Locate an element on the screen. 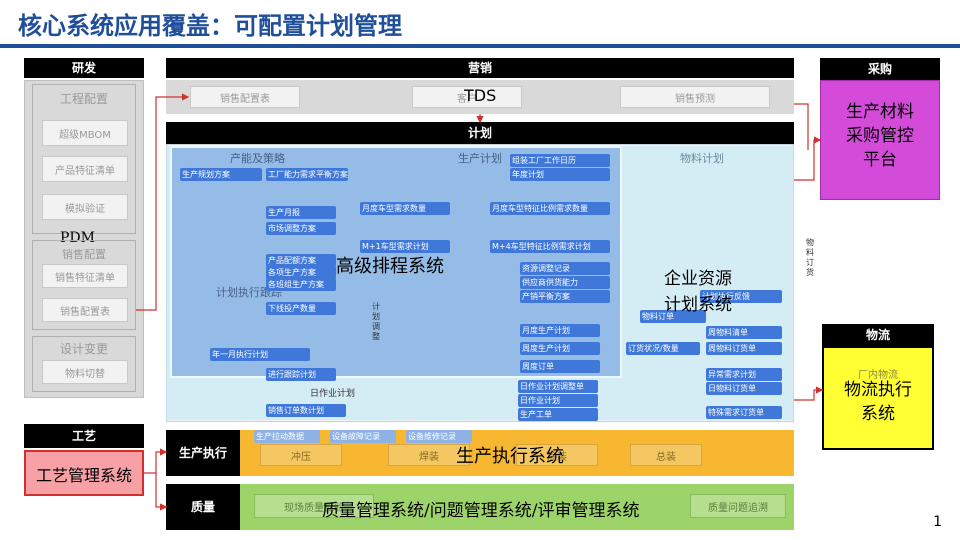 The height and width of the screenshot is (540, 960). plan-chip: 日物料订货单 is located at coordinates (744, 388).